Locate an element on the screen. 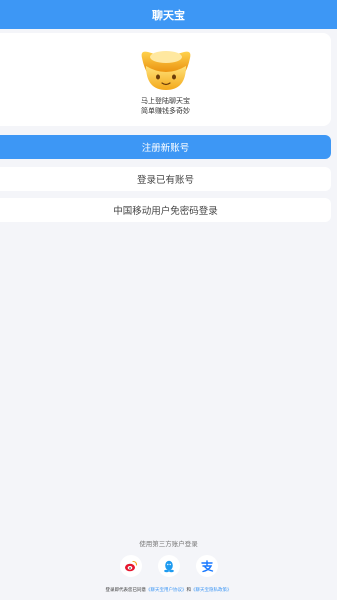 The width and height of the screenshot is (337, 600). agreement-prefix: 登录即代表您已同意 is located at coordinates (126, 590).